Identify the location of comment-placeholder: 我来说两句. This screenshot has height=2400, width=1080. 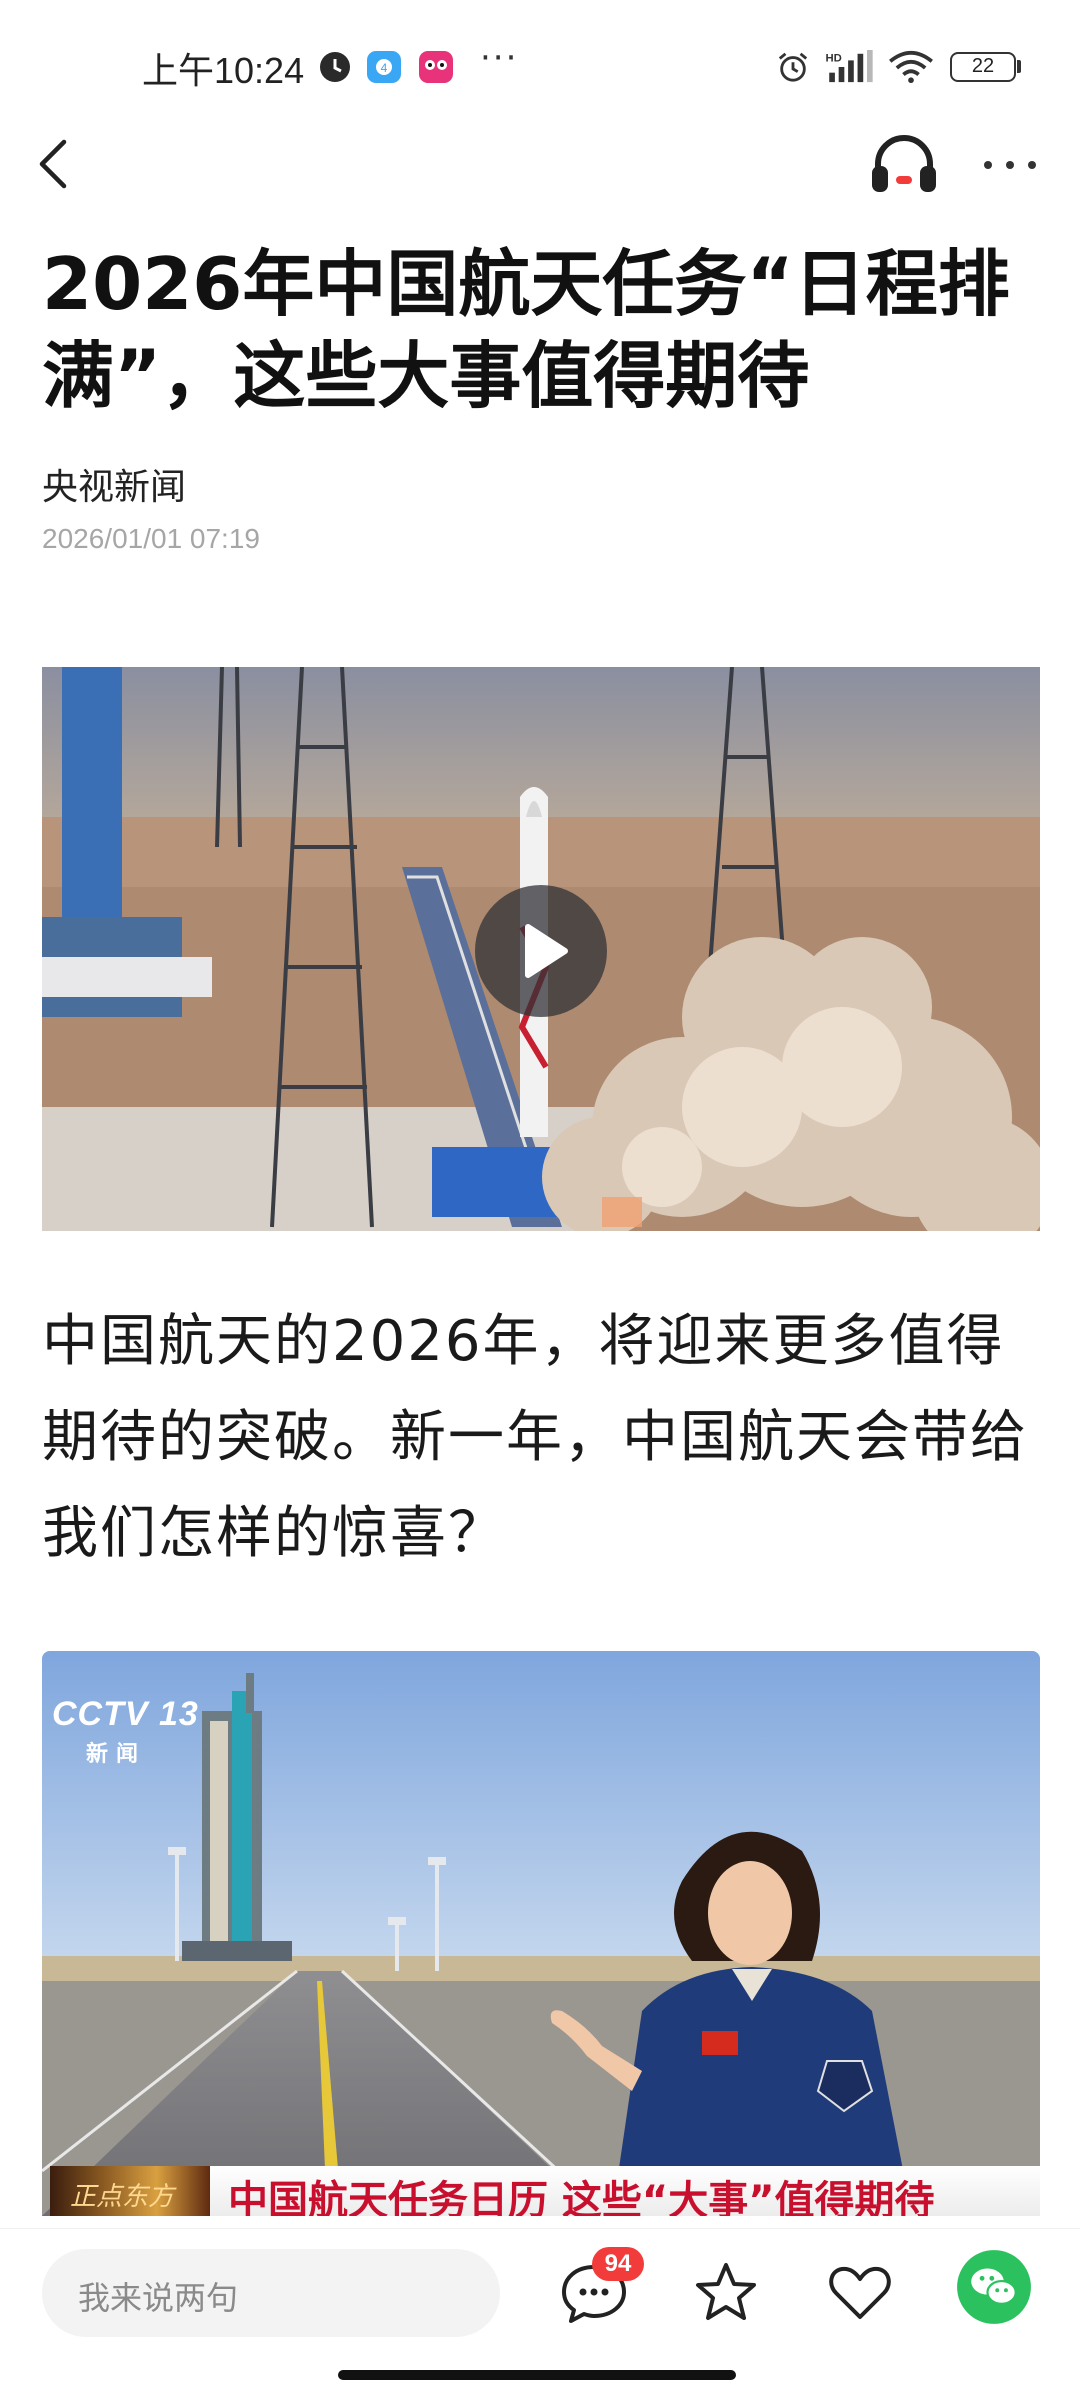
(158, 2298).